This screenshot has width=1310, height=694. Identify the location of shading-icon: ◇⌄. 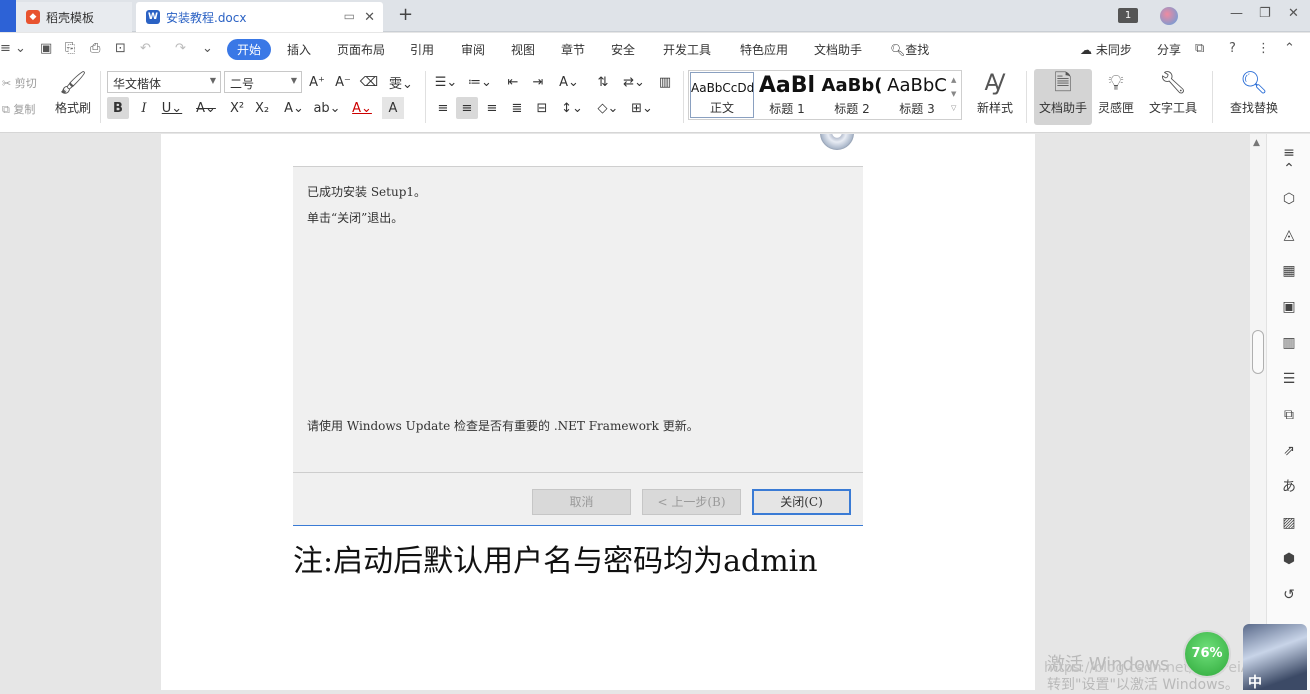
(608, 108).